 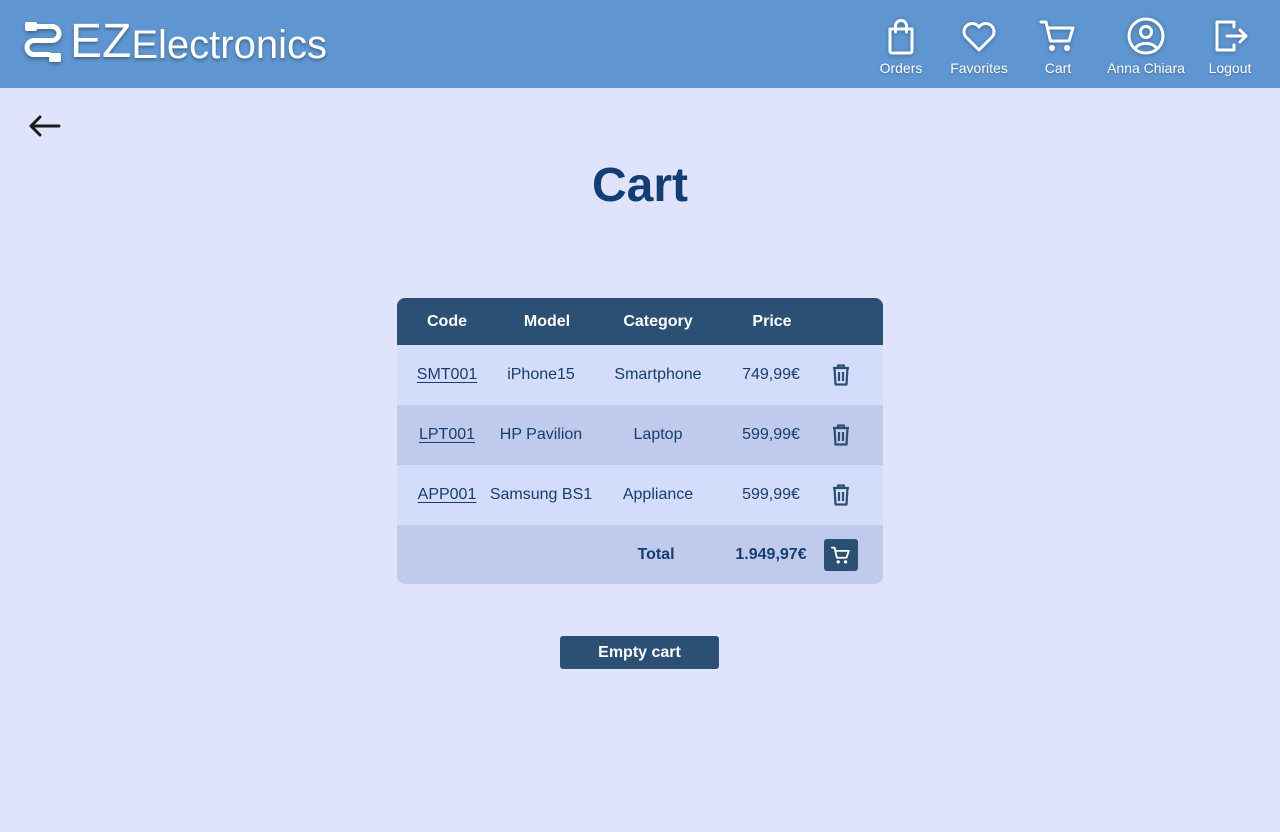 I want to click on header-code: Code, so click(x=447, y=321).